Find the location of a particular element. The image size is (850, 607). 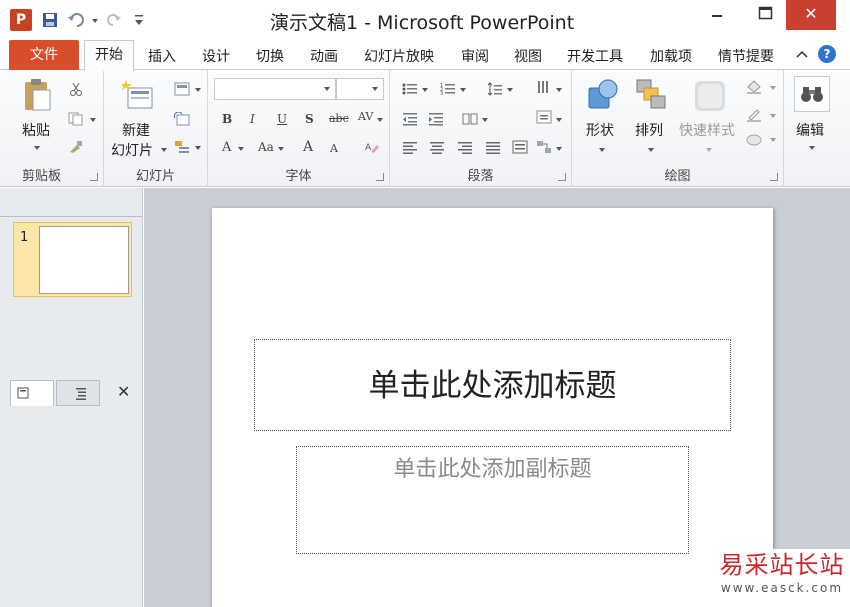

outline-tab-icon is located at coordinates (78, 393).